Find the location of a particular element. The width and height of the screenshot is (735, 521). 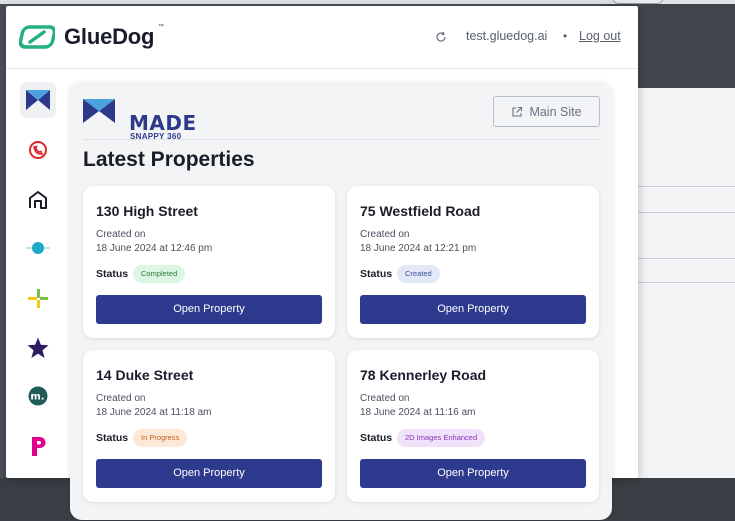

sidebar-item-phone-app is located at coordinates (38, 150).